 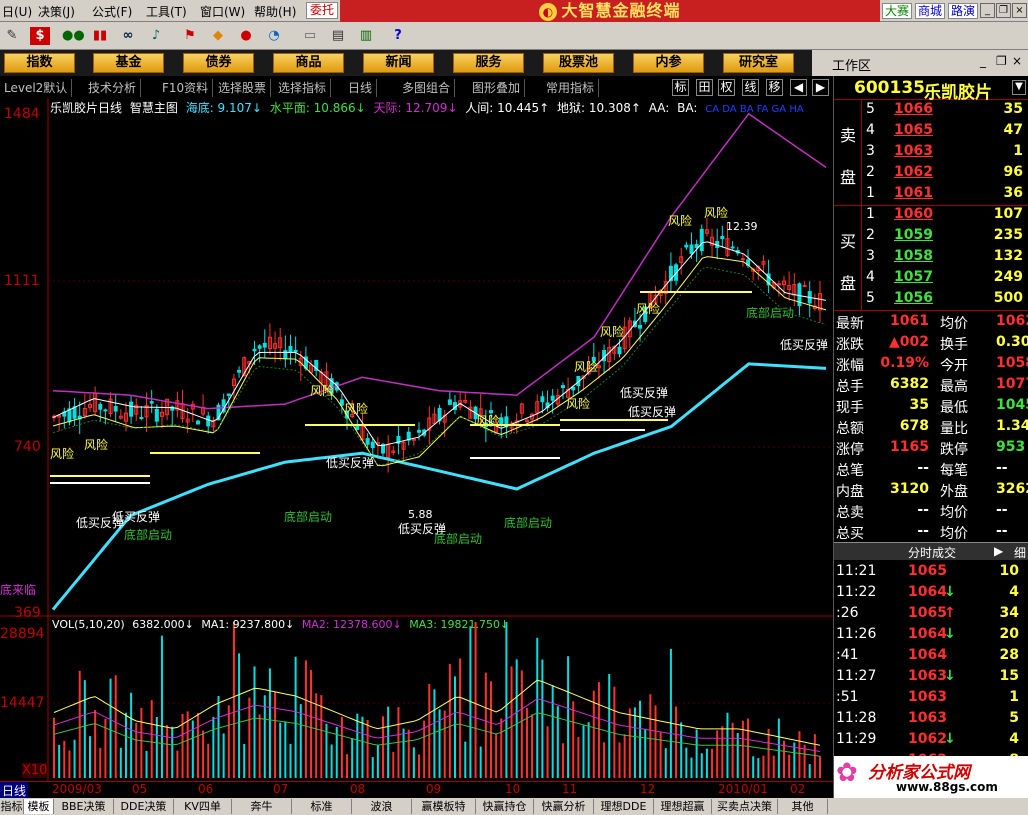 I want to click on tab-common-indicators: 常用指标, so click(x=571, y=88).